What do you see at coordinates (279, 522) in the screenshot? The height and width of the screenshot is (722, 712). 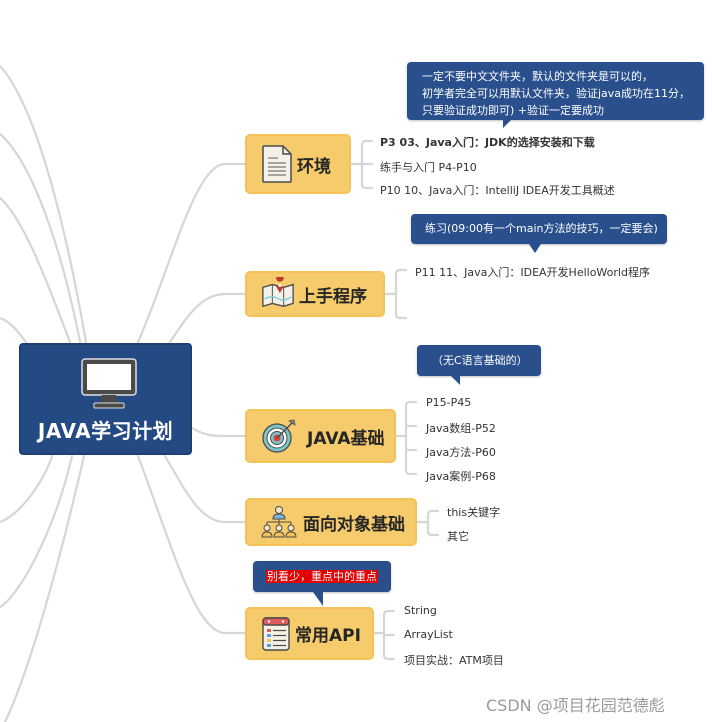 I see `org-chart-icon` at bounding box center [279, 522].